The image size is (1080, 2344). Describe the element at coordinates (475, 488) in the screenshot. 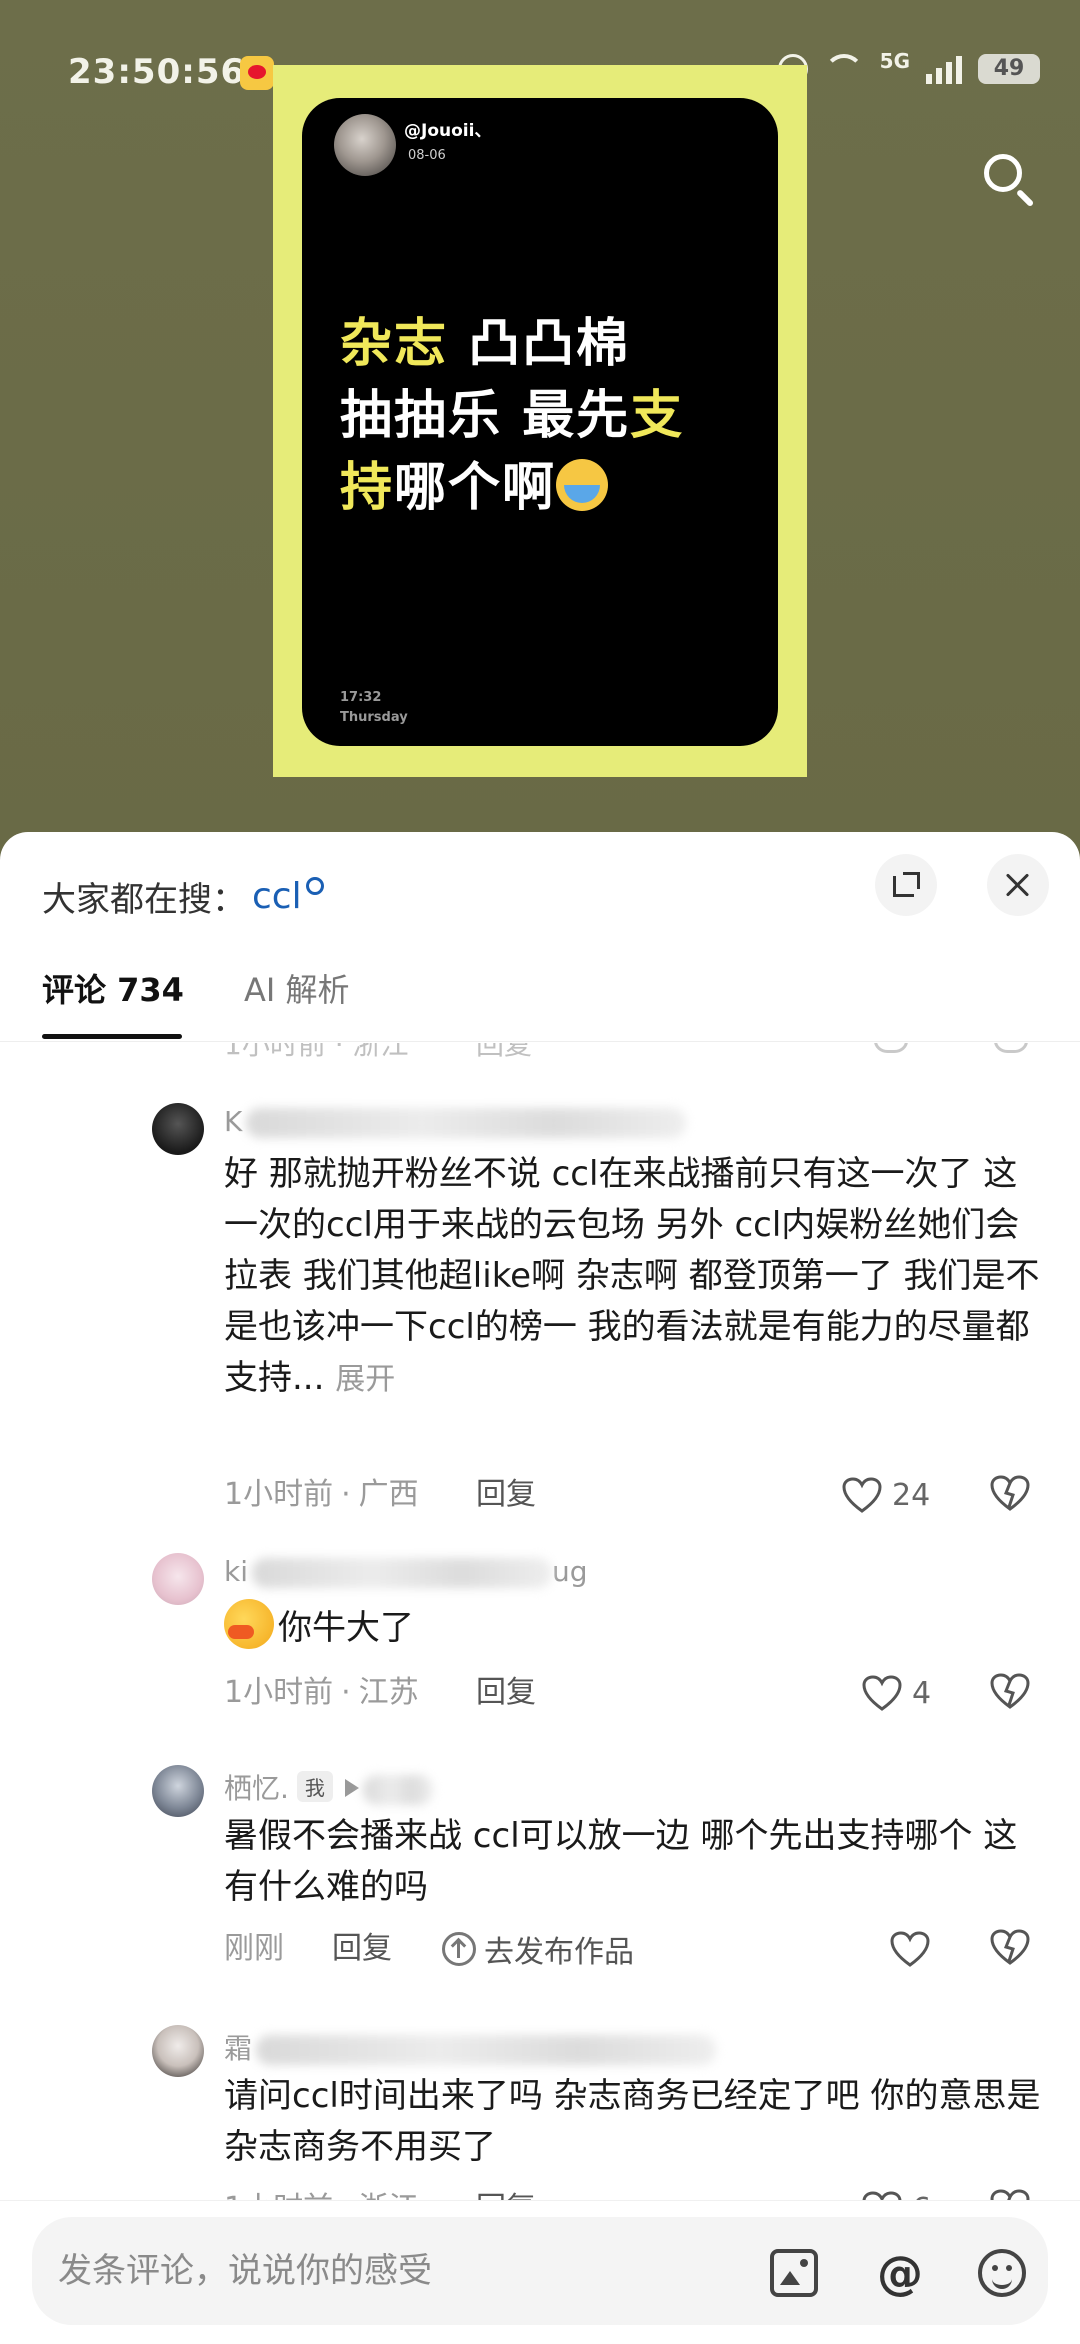

I see `post-text-part: 哪个啊` at that location.